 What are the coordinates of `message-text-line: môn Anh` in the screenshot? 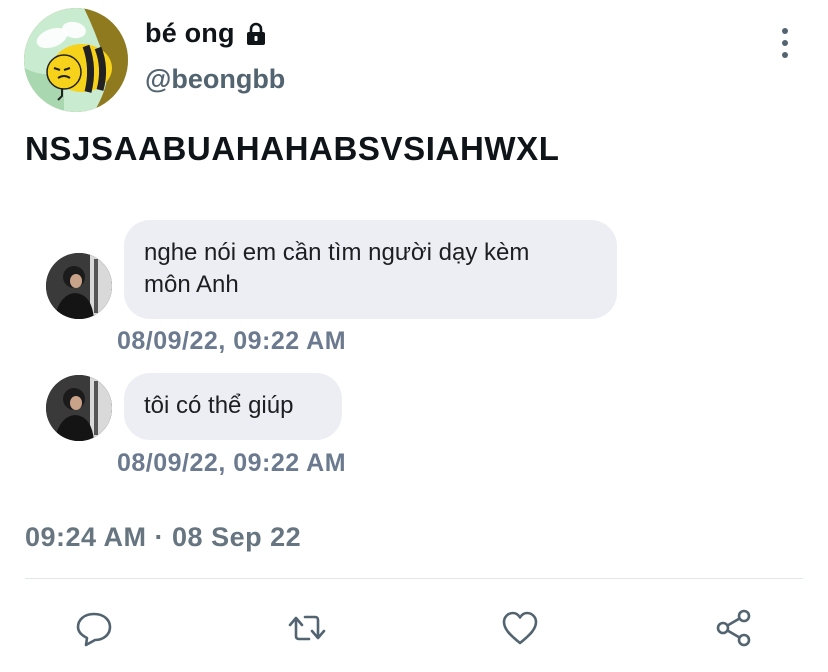 It's located at (191, 284).